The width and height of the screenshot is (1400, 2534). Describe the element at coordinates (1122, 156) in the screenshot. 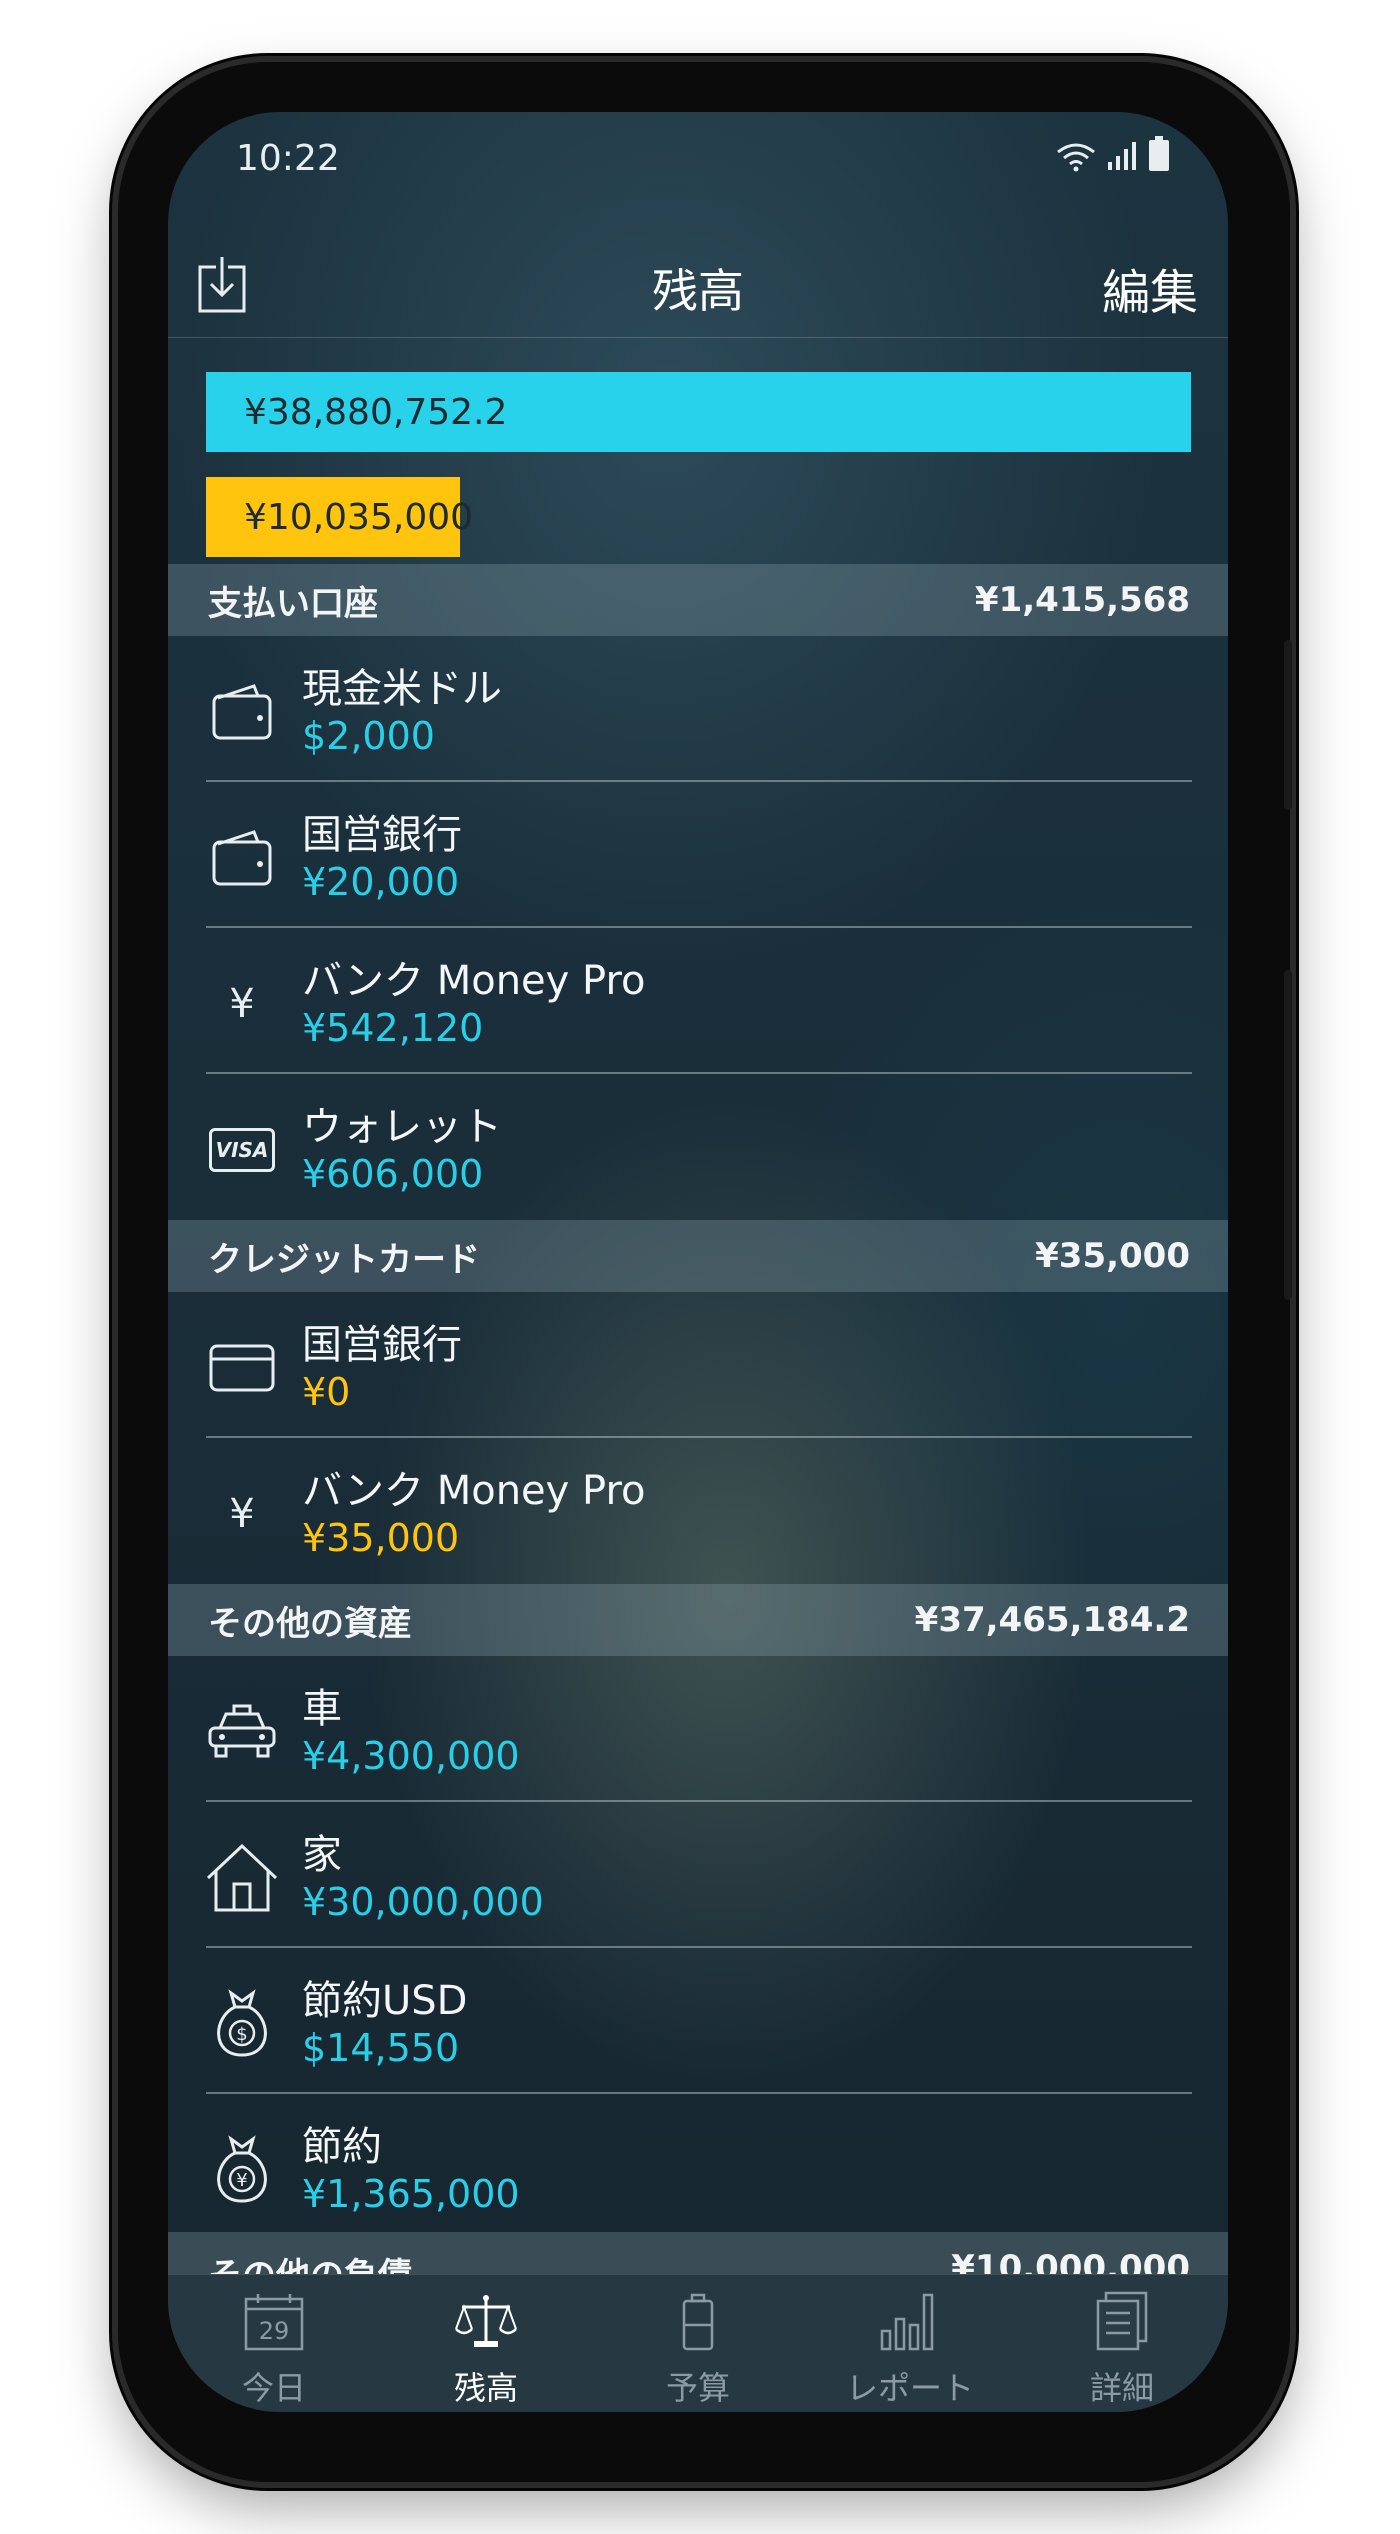

I see `signal-icon` at that location.